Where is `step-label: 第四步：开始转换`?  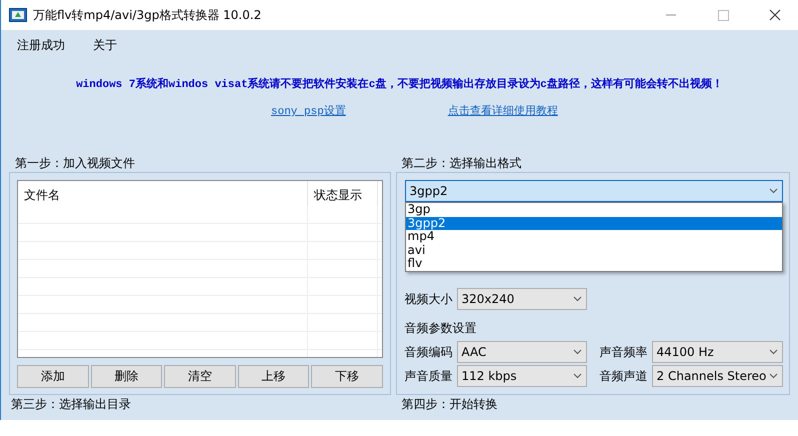
step-label: 第四步：开始转换 is located at coordinates (450, 404).